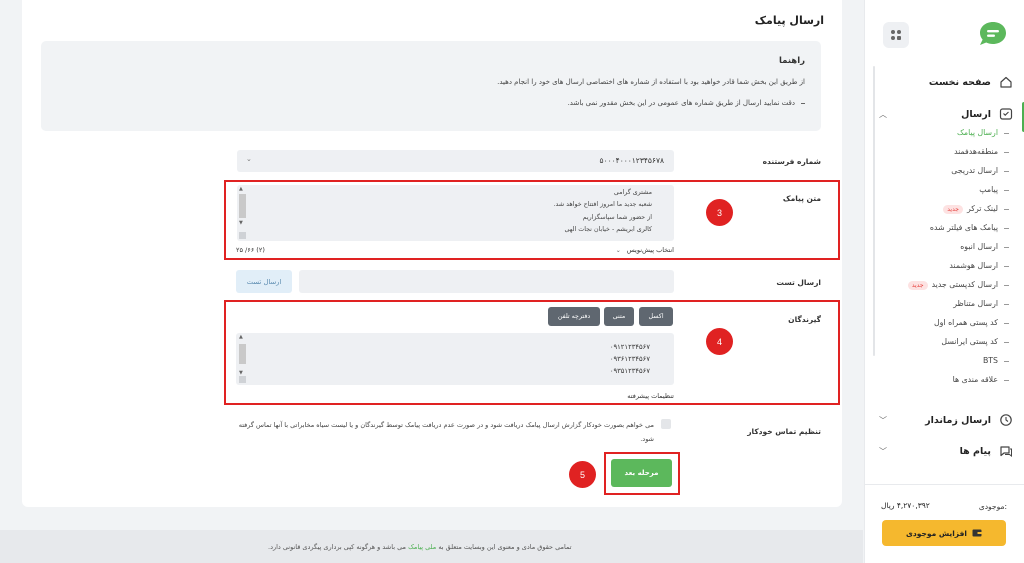  What do you see at coordinates (944, 343) in the screenshot?
I see `sidebar-subitem: کد پستی ایرانسل` at bounding box center [944, 343].